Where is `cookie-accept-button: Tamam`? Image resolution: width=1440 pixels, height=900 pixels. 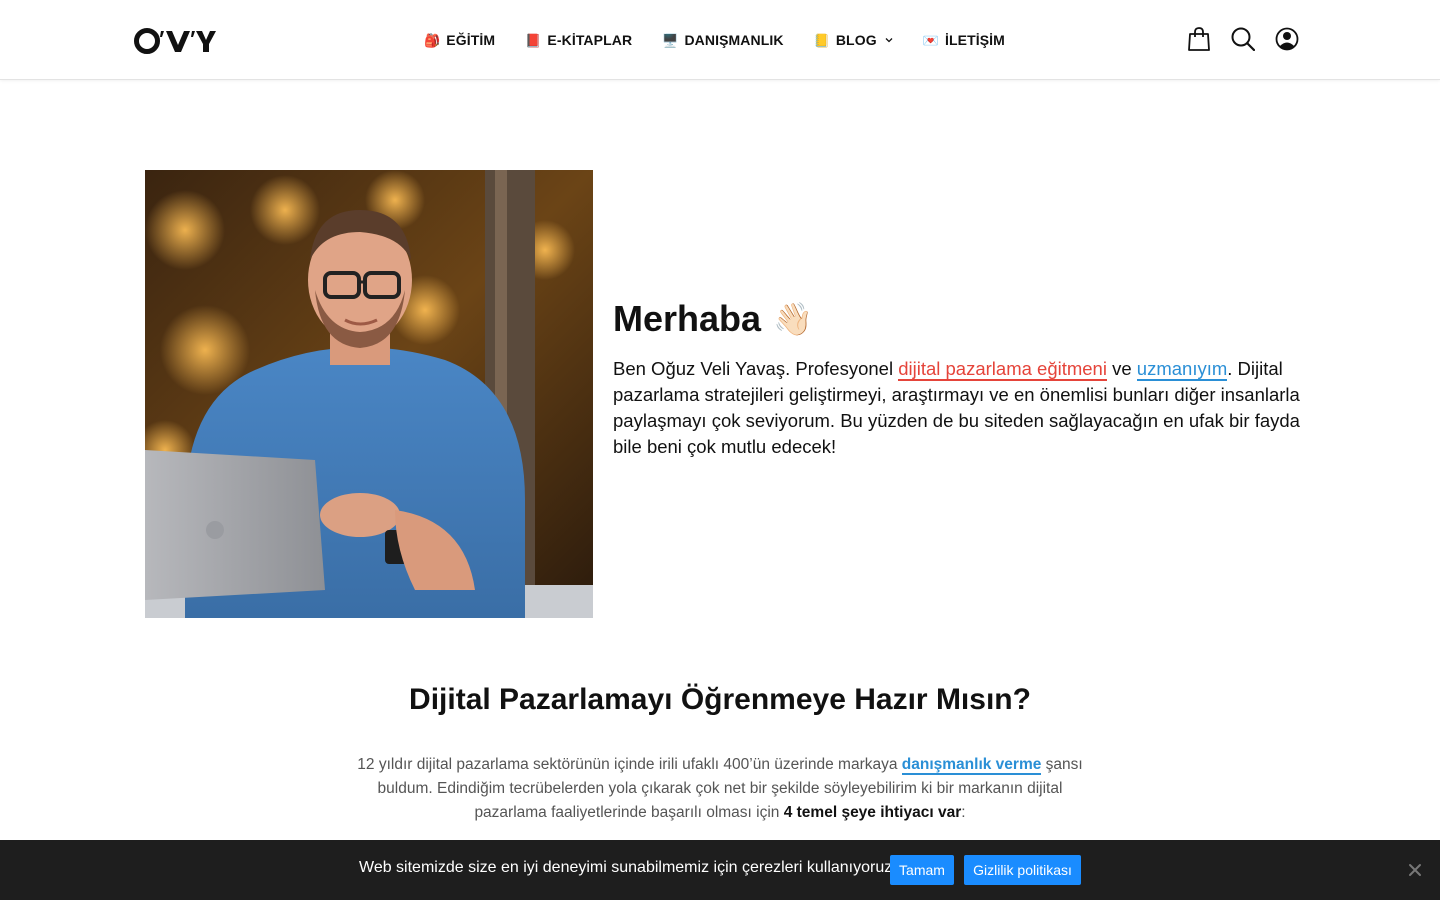 cookie-accept-button: Tamam is located at coordinates (922, 870).